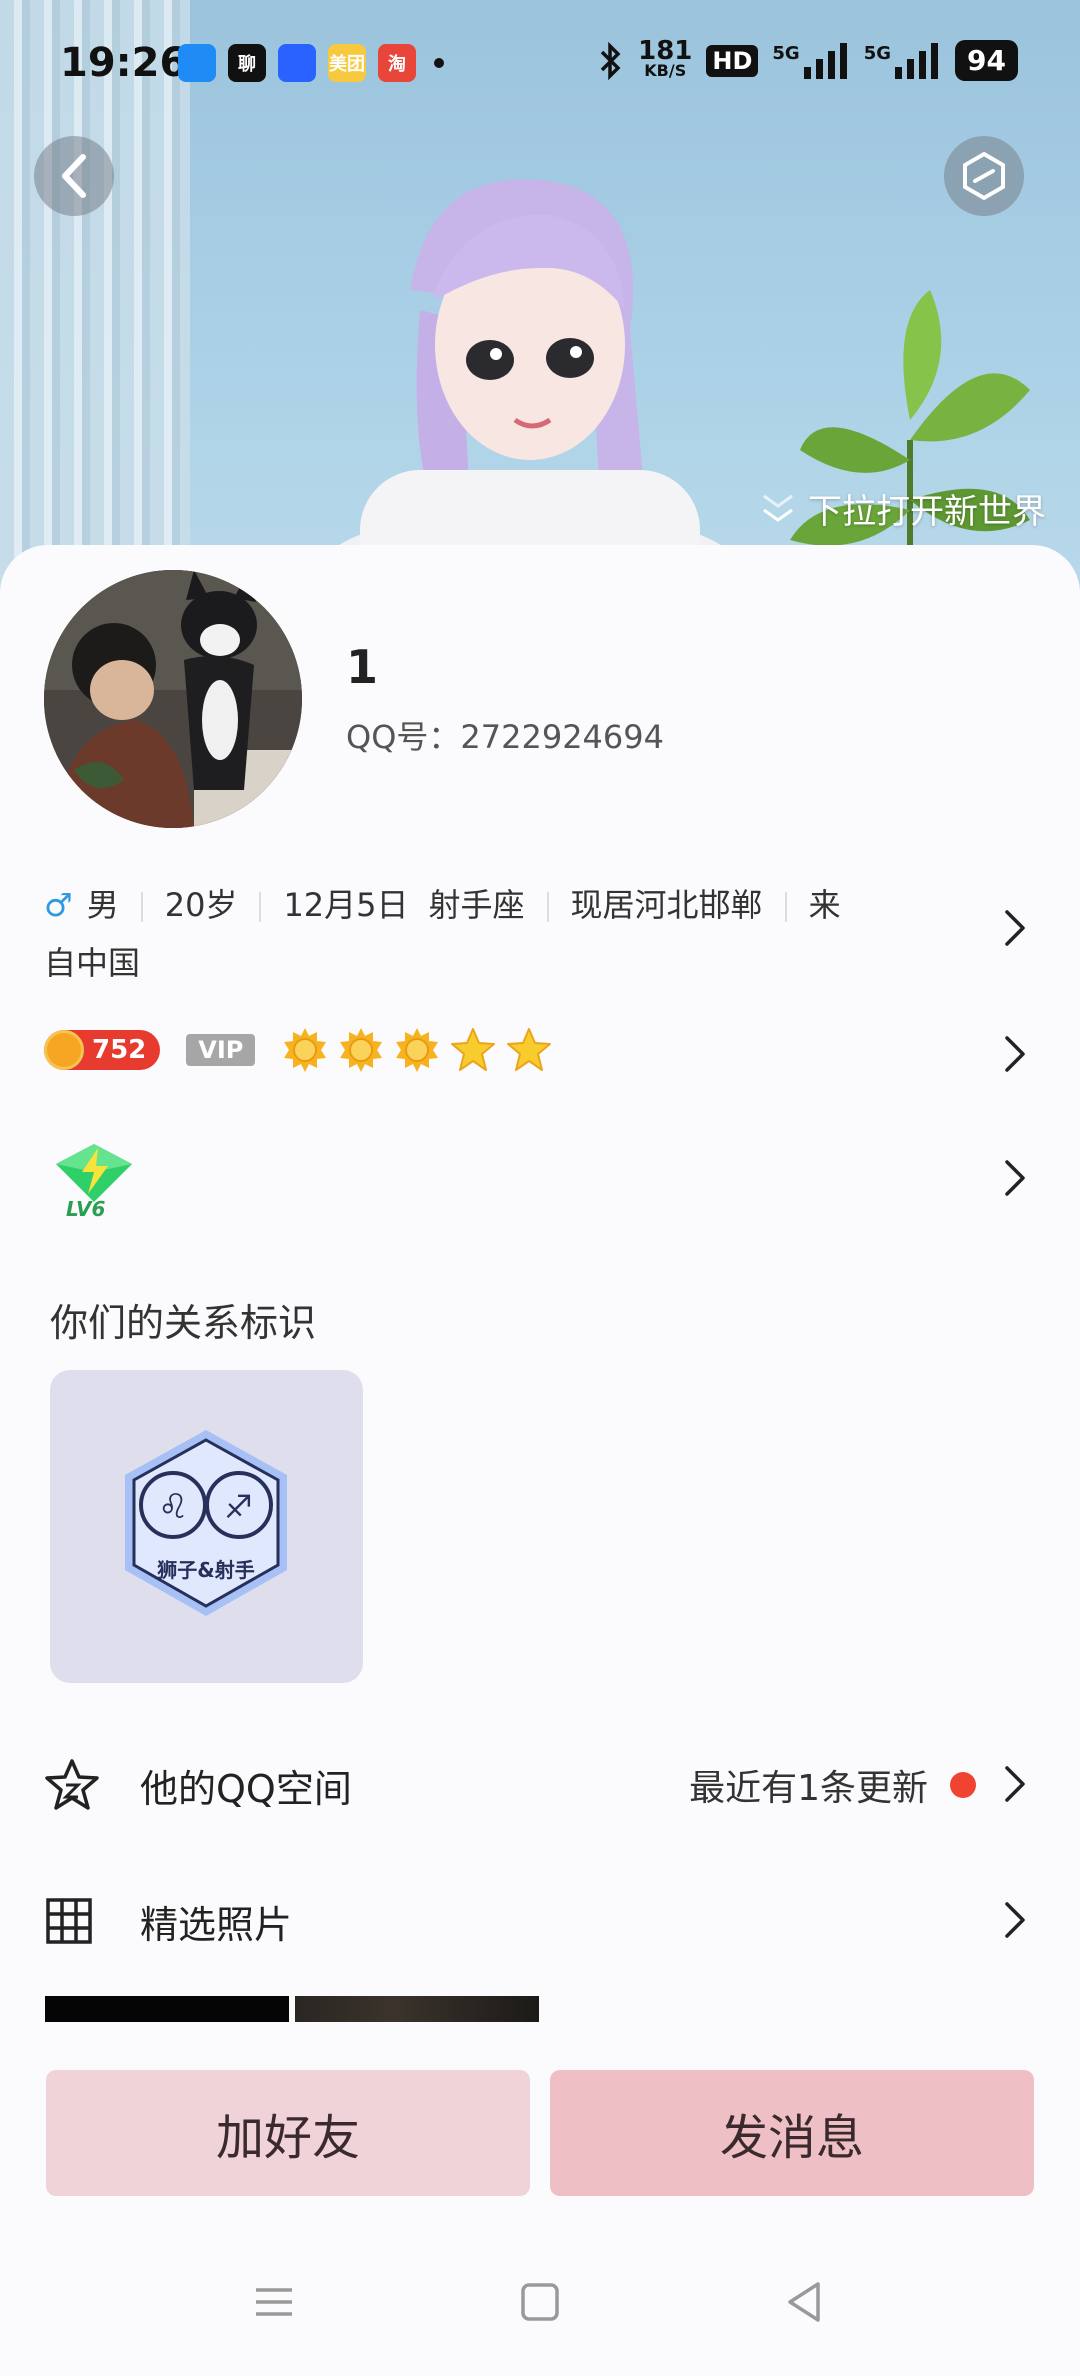 This screenshot has width=1080, height=2376. Describe the element at coordinates (530, 389) in the screenshot. I see `avatar-3d-character` at that location.